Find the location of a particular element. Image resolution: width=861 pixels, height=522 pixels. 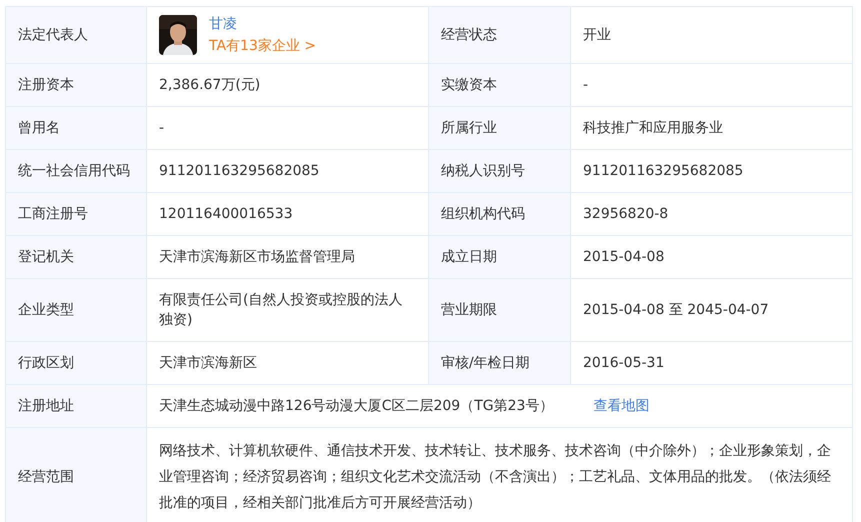

value-cell: 网络技术、计算机软硬件、通信技术开发、技术转让、技术服务、技术咨询（中介除外）；企业形象策划，企业管理咨询；经济贸易咨询；组织文化艺术交流活动（不含演出）；工艺礼品、文体用品的批发。（依法须经批准的项目，经相关部门批准后方可开展经营活动） is located at coordinates (499, 475).